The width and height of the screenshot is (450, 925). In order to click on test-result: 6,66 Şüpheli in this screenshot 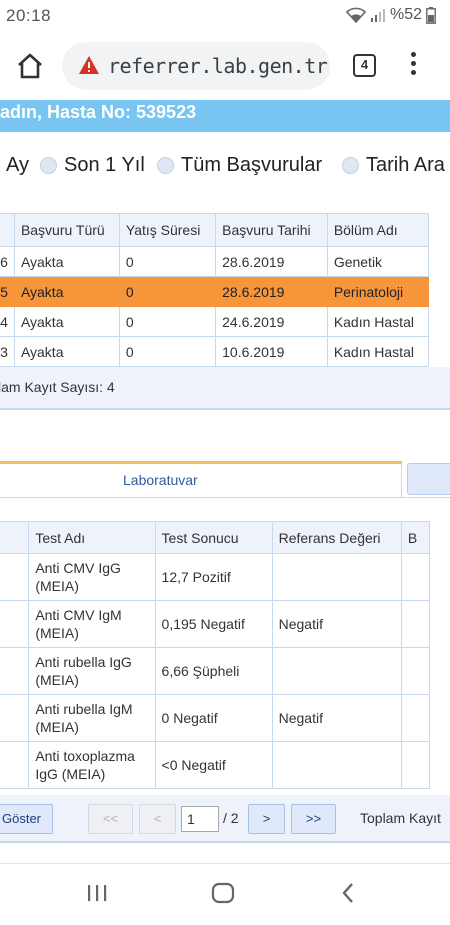, I will do `click(213, 671)`.